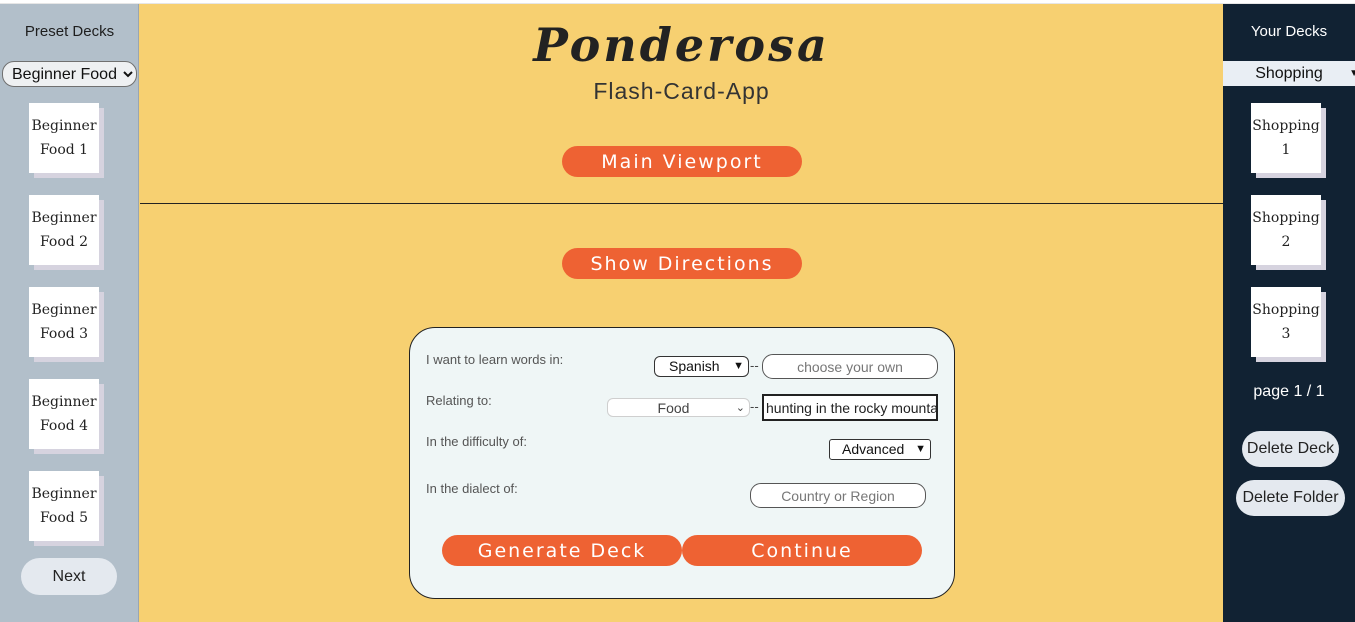 The image size is (1355, 622). What do you see at coordinates (64, 518) in the screenshot?
I see `card-label: Food 5` at bounding box center [64, 518].